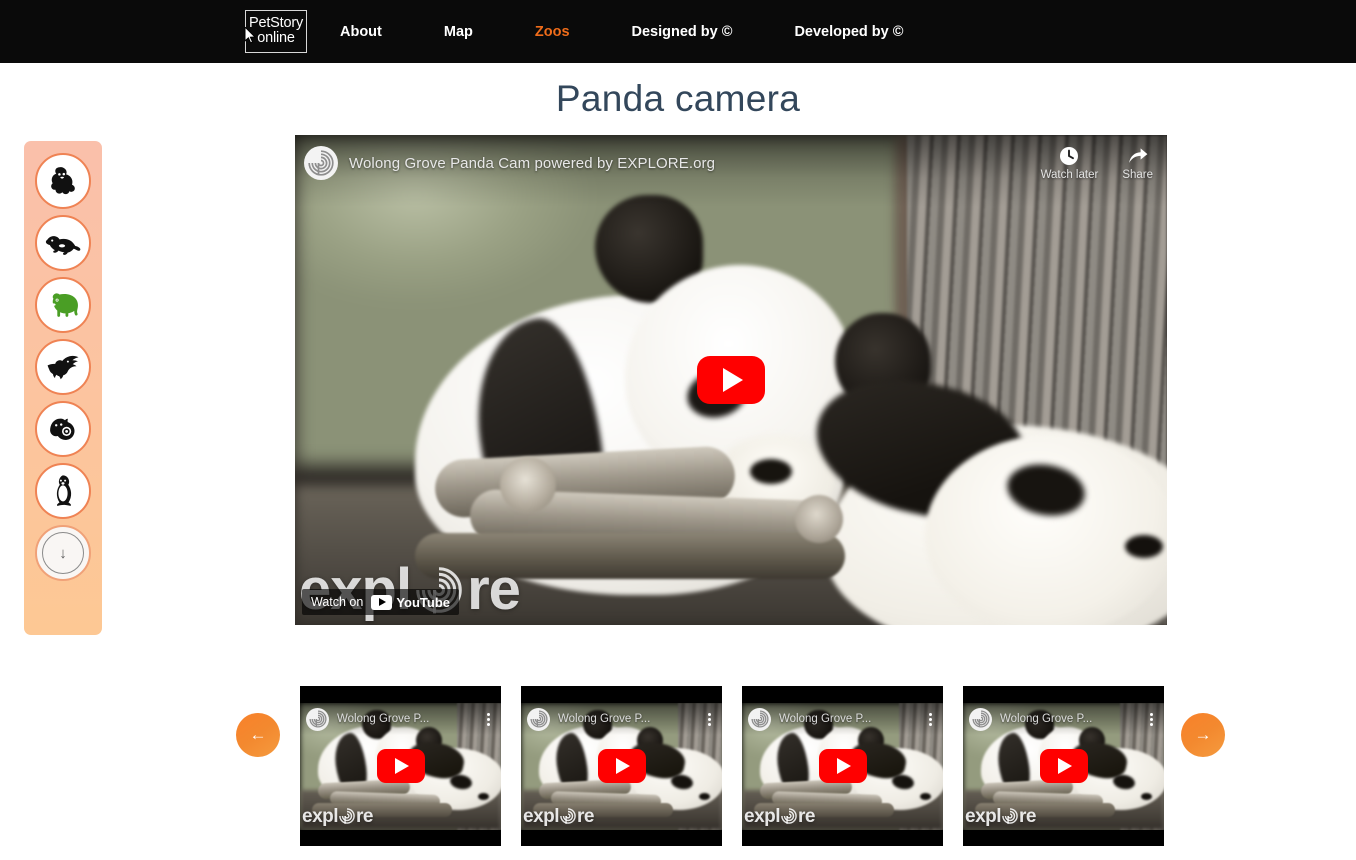  I want to click on watch-later-button: Watch later, so click(1069, 163).